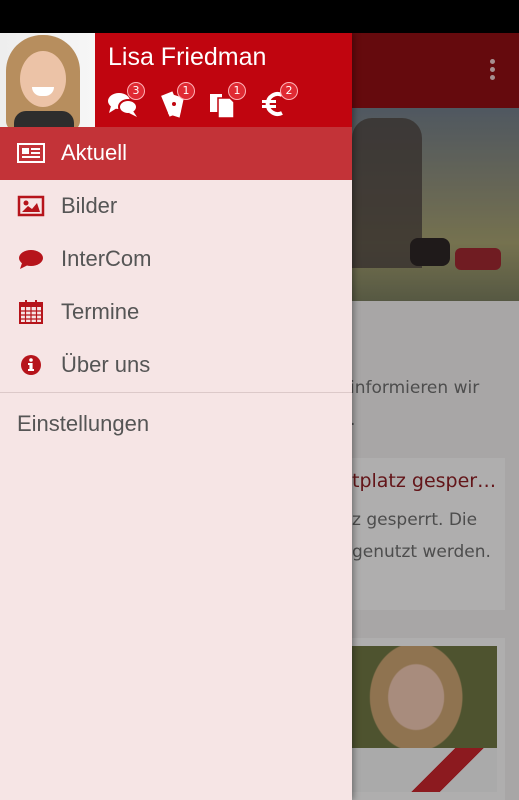  Describe the element at coordinates (259, 16) in the screenshot. I see `status-bar` at that location.